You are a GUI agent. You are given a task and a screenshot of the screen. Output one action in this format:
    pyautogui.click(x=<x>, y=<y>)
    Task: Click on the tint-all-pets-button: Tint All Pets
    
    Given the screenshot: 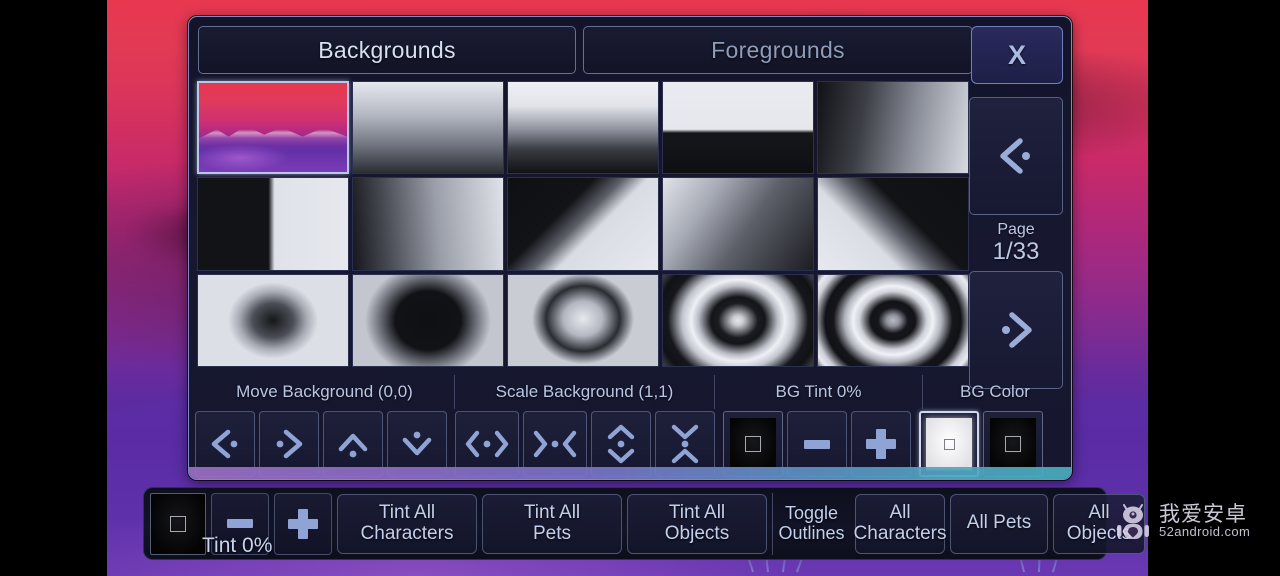 What is the action you would take?
    pyautogui.click(x=552, y=523)
    